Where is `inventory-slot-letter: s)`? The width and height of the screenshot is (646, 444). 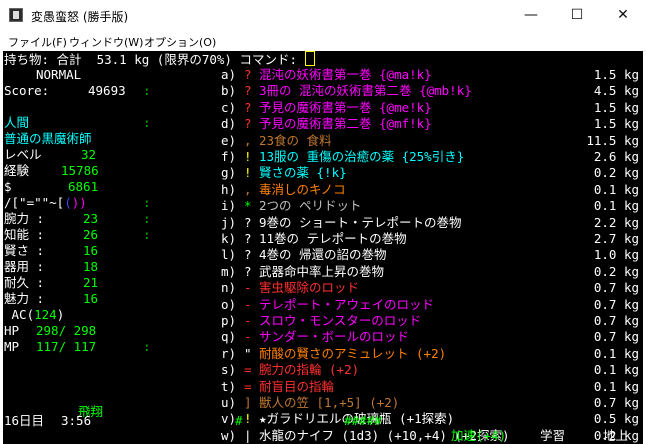 inventory-slot-letter: s) is located at coordinates (229, 370).